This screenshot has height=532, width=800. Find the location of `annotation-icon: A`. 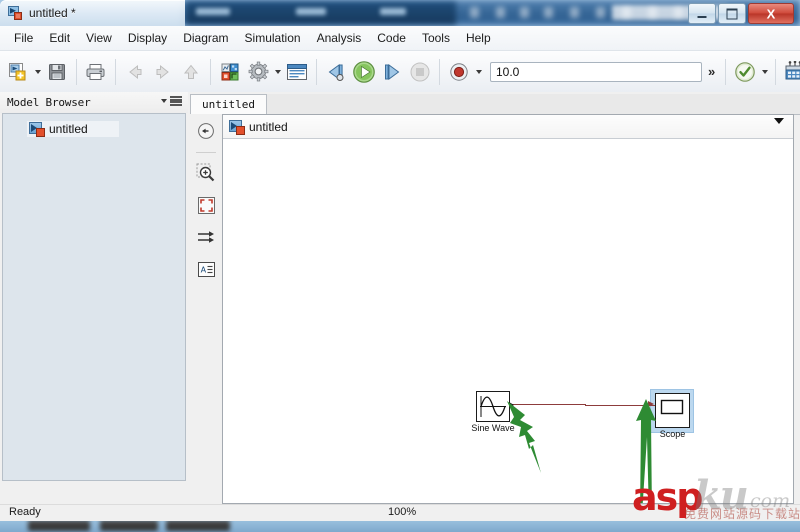

annotation-icon: A is located at coordinates (206, 269).